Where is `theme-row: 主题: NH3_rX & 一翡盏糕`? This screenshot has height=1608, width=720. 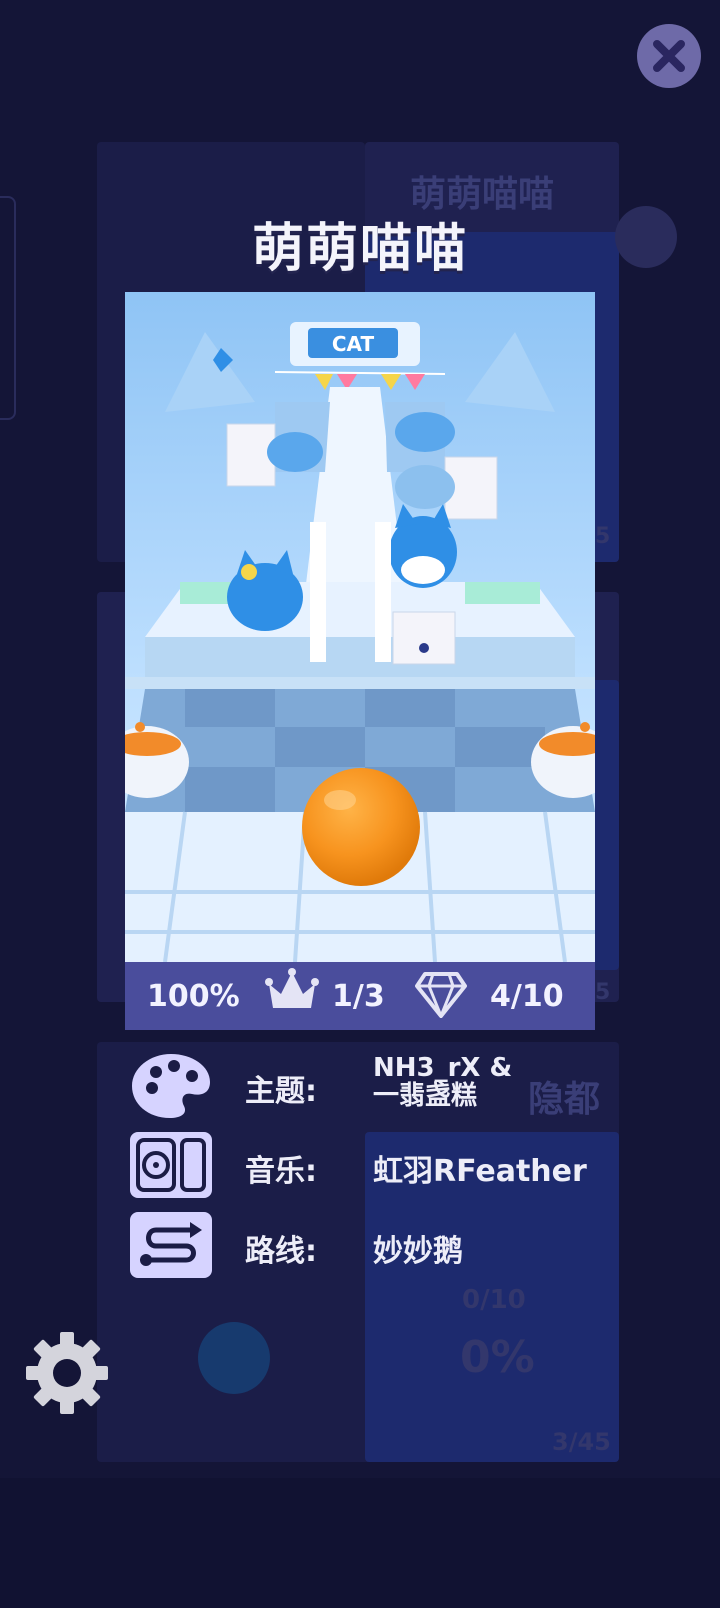
theme-row: 主题: NH3_rX & 一翡盏糕 is located at coordinates (370, 1085).